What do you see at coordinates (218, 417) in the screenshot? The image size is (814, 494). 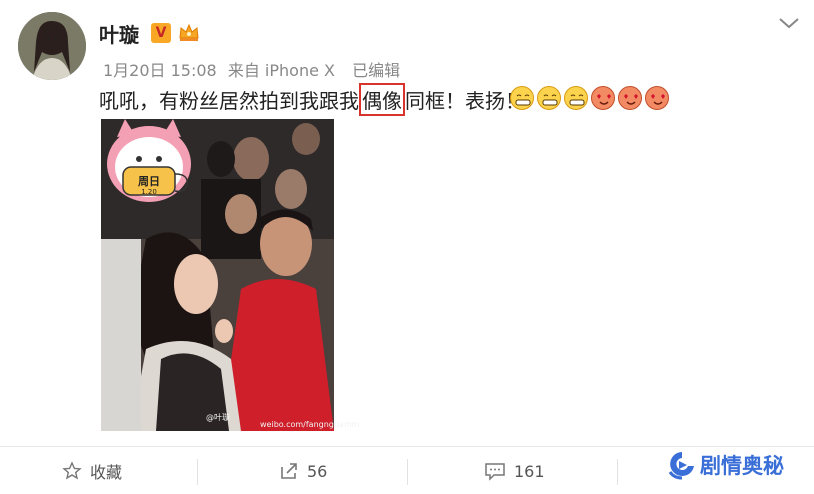 I see `photo-watermark: @叶璇` at bounding box center [218, 417].